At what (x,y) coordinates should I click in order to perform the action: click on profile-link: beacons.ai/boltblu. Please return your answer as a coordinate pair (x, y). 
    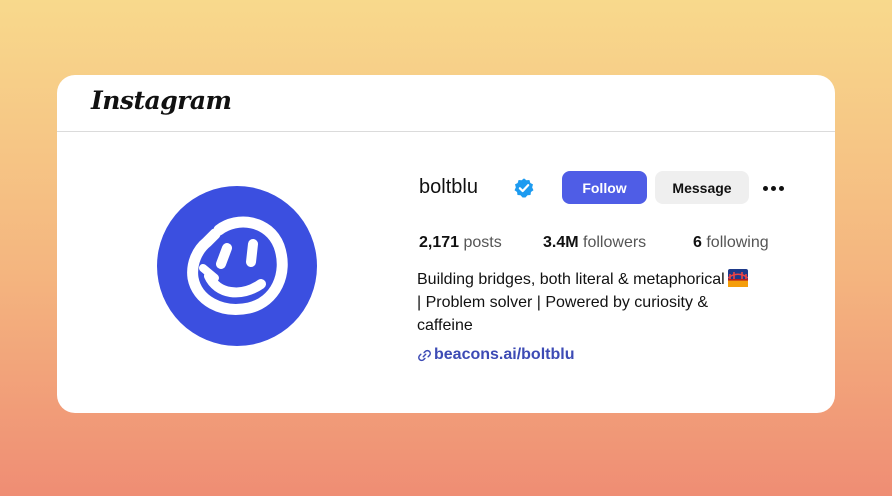
    Looking at the image, I should click on (496, 355).